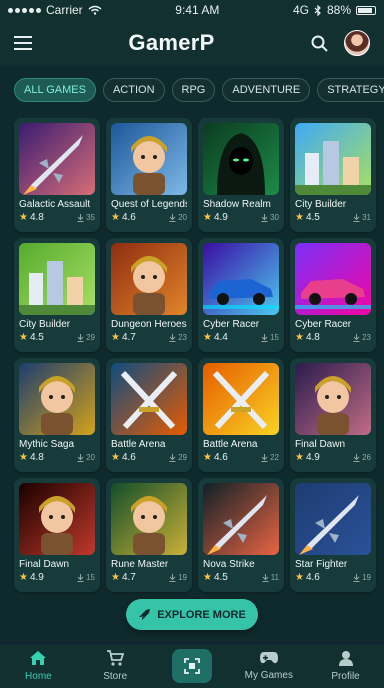 This screenshot has width=384, height=688. What do you see at coordinates (241, 175) in the screenshot?
I see `game-card: Shadow Realm ★ 4.9 30` at bounding box center [241, 175].